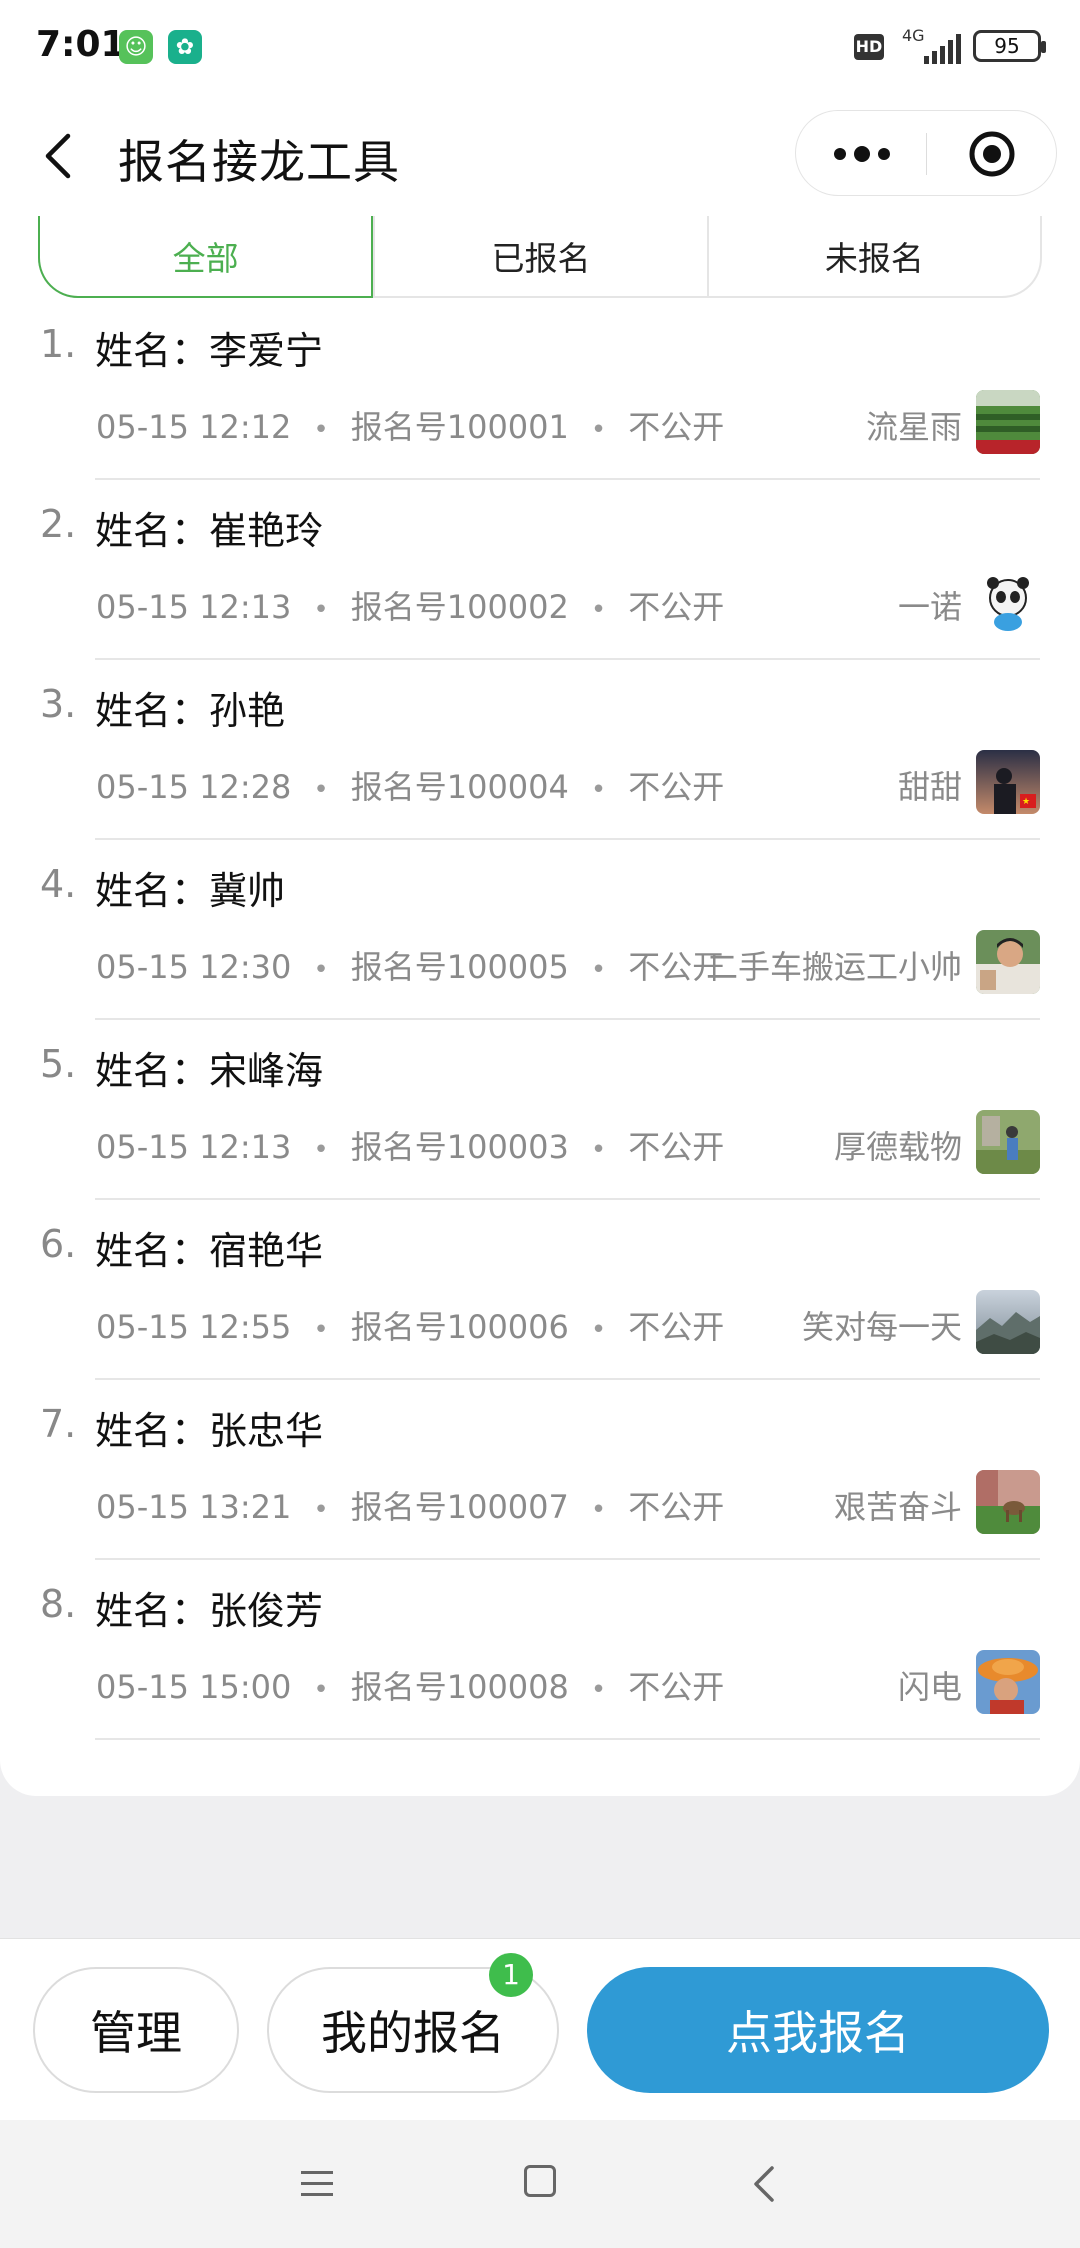 The image size is (1080, 2248). Describe the element at coordinates (61, 156) in the screenshot. I see `back-arrow-icon` at that location.